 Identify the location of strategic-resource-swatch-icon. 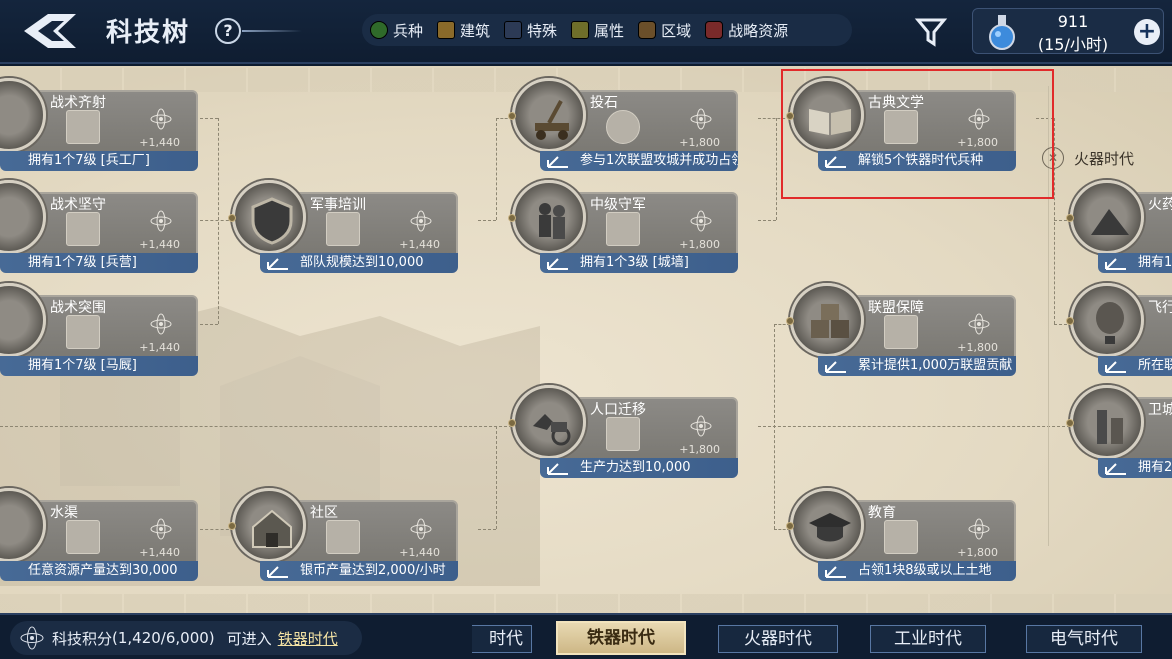
(714, 30).